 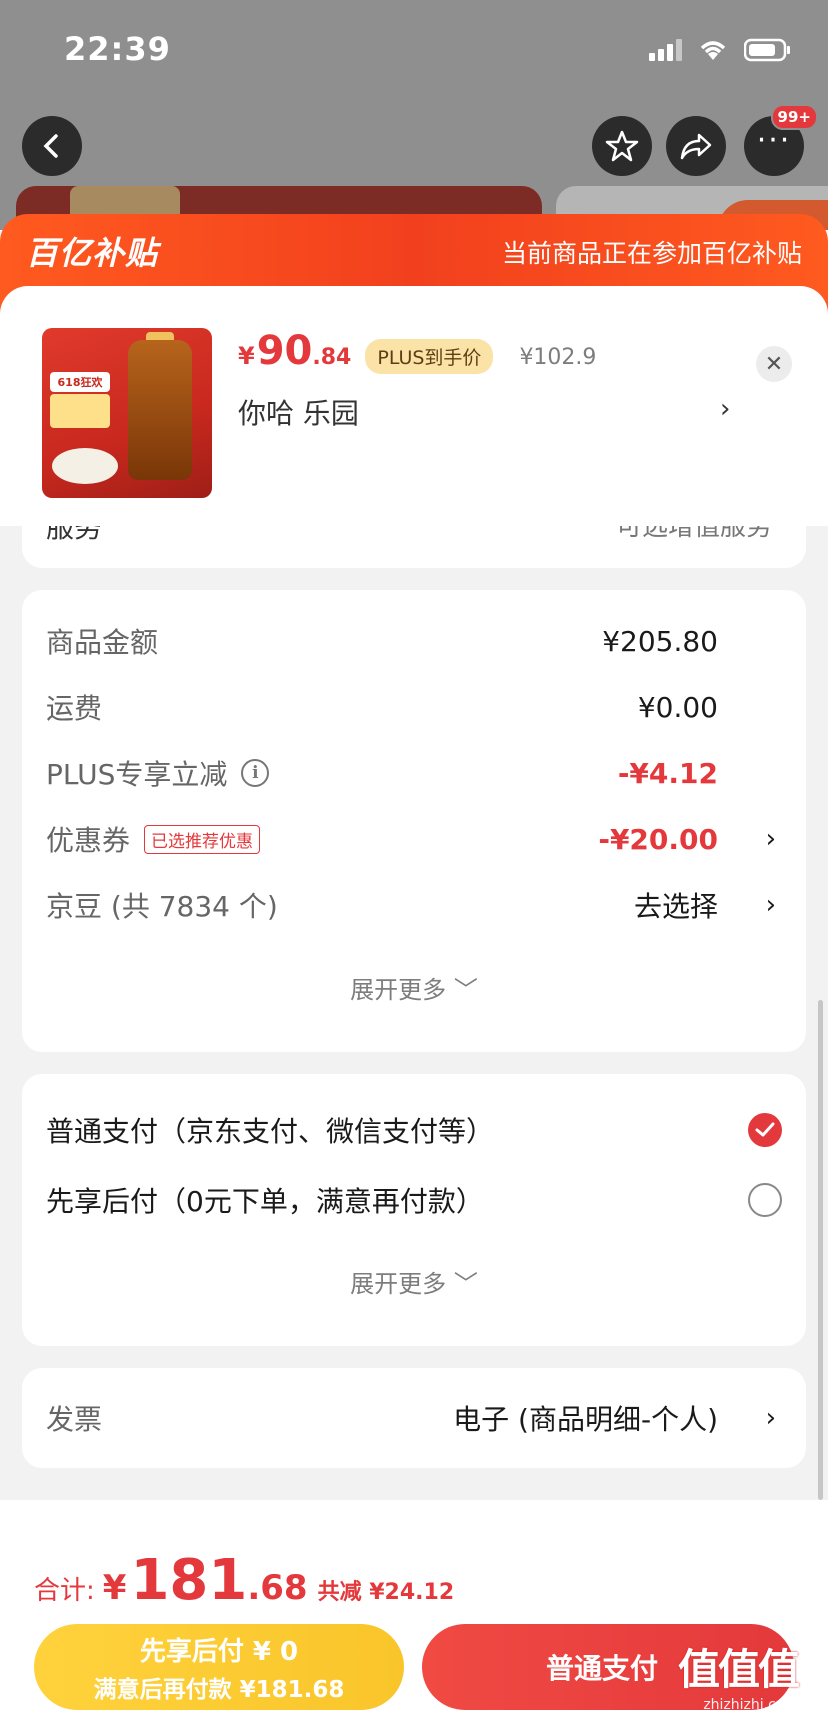 What do you see at coordinates (332, 357) in the screenshot?
I see `price-decimal: .84` at bounding box center [332, 357].